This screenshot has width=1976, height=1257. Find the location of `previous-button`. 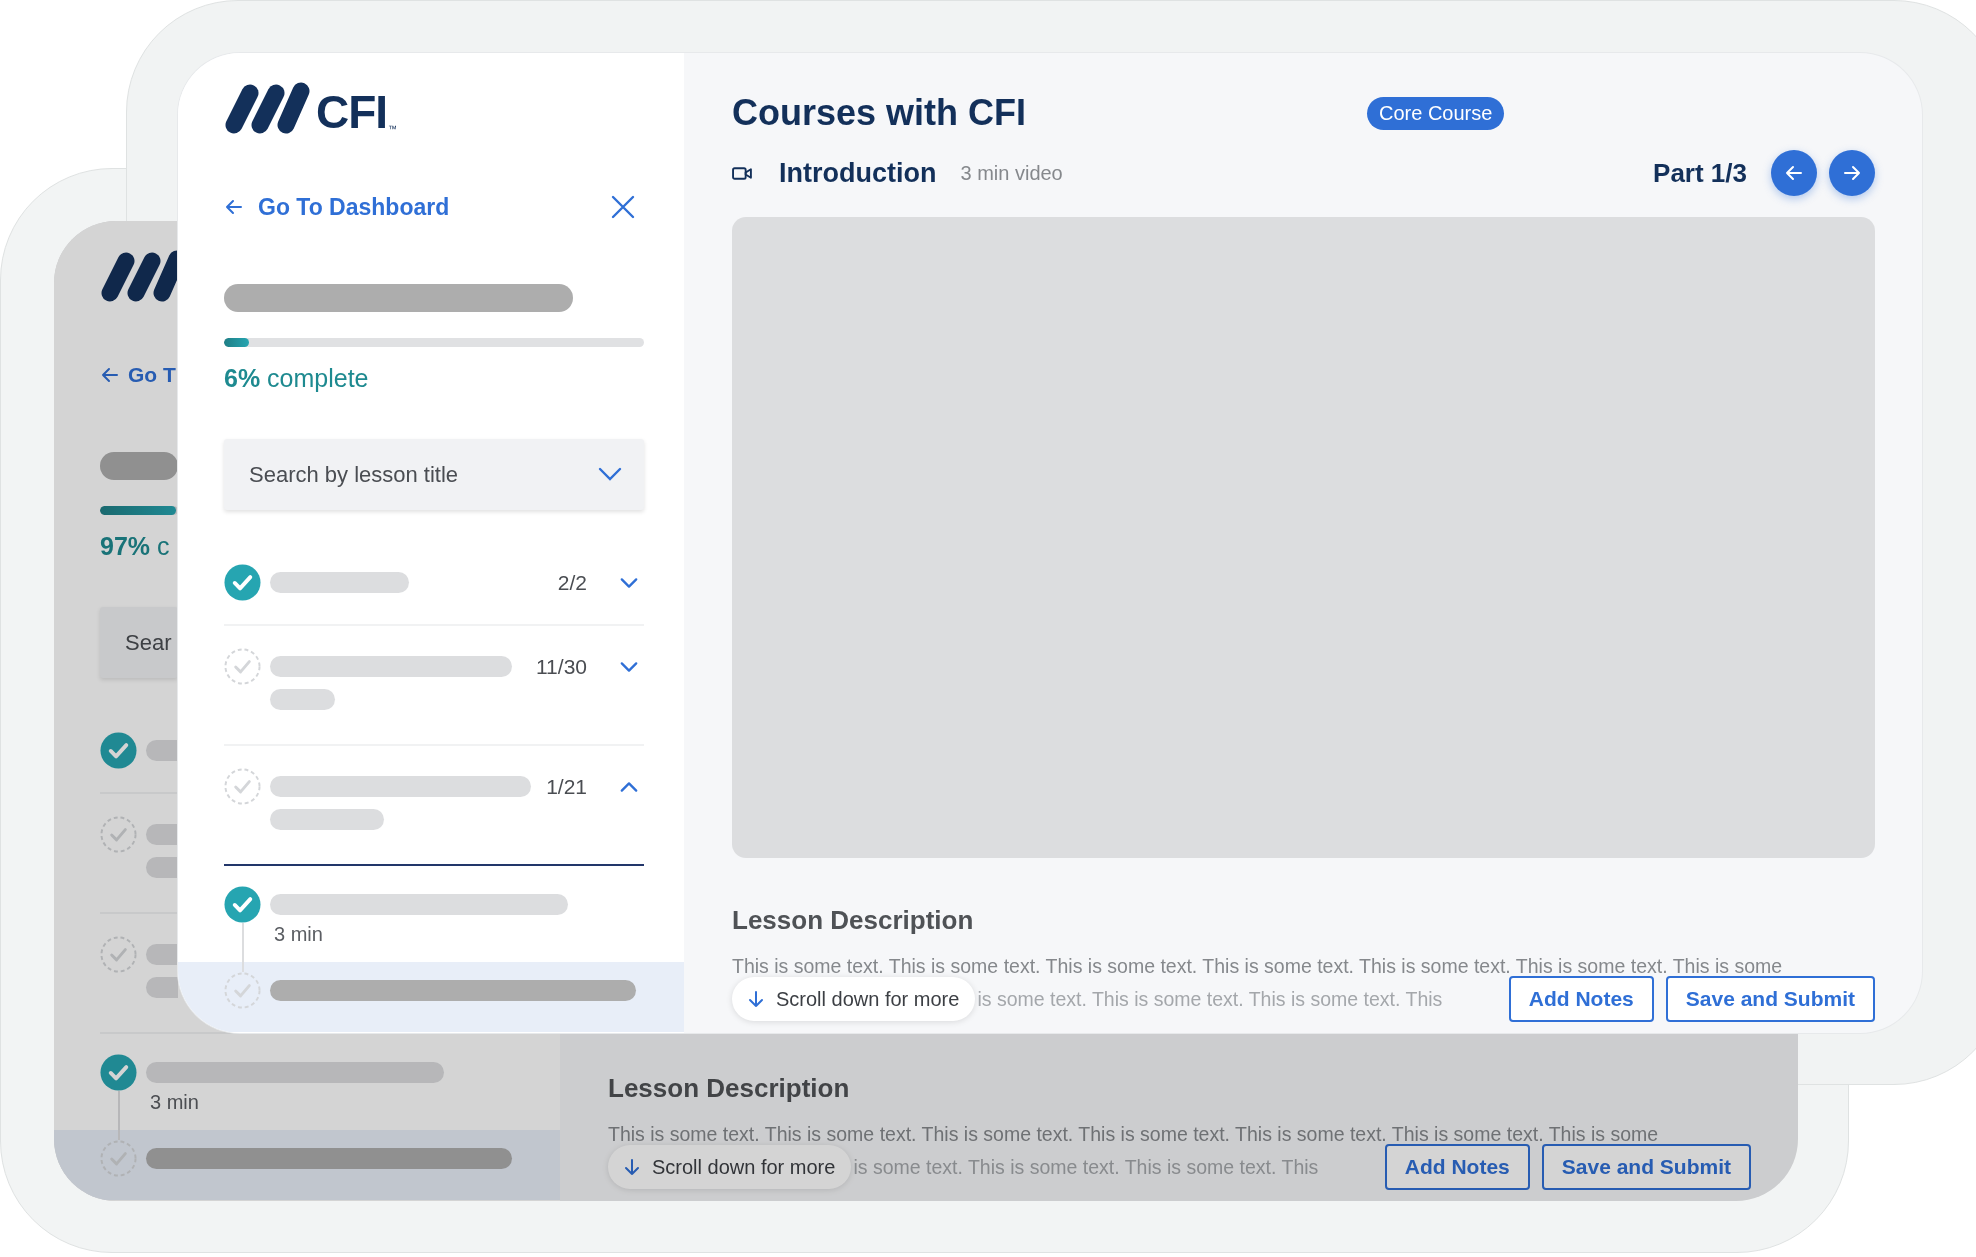

previous-button is located at coordinates (1794, 173).